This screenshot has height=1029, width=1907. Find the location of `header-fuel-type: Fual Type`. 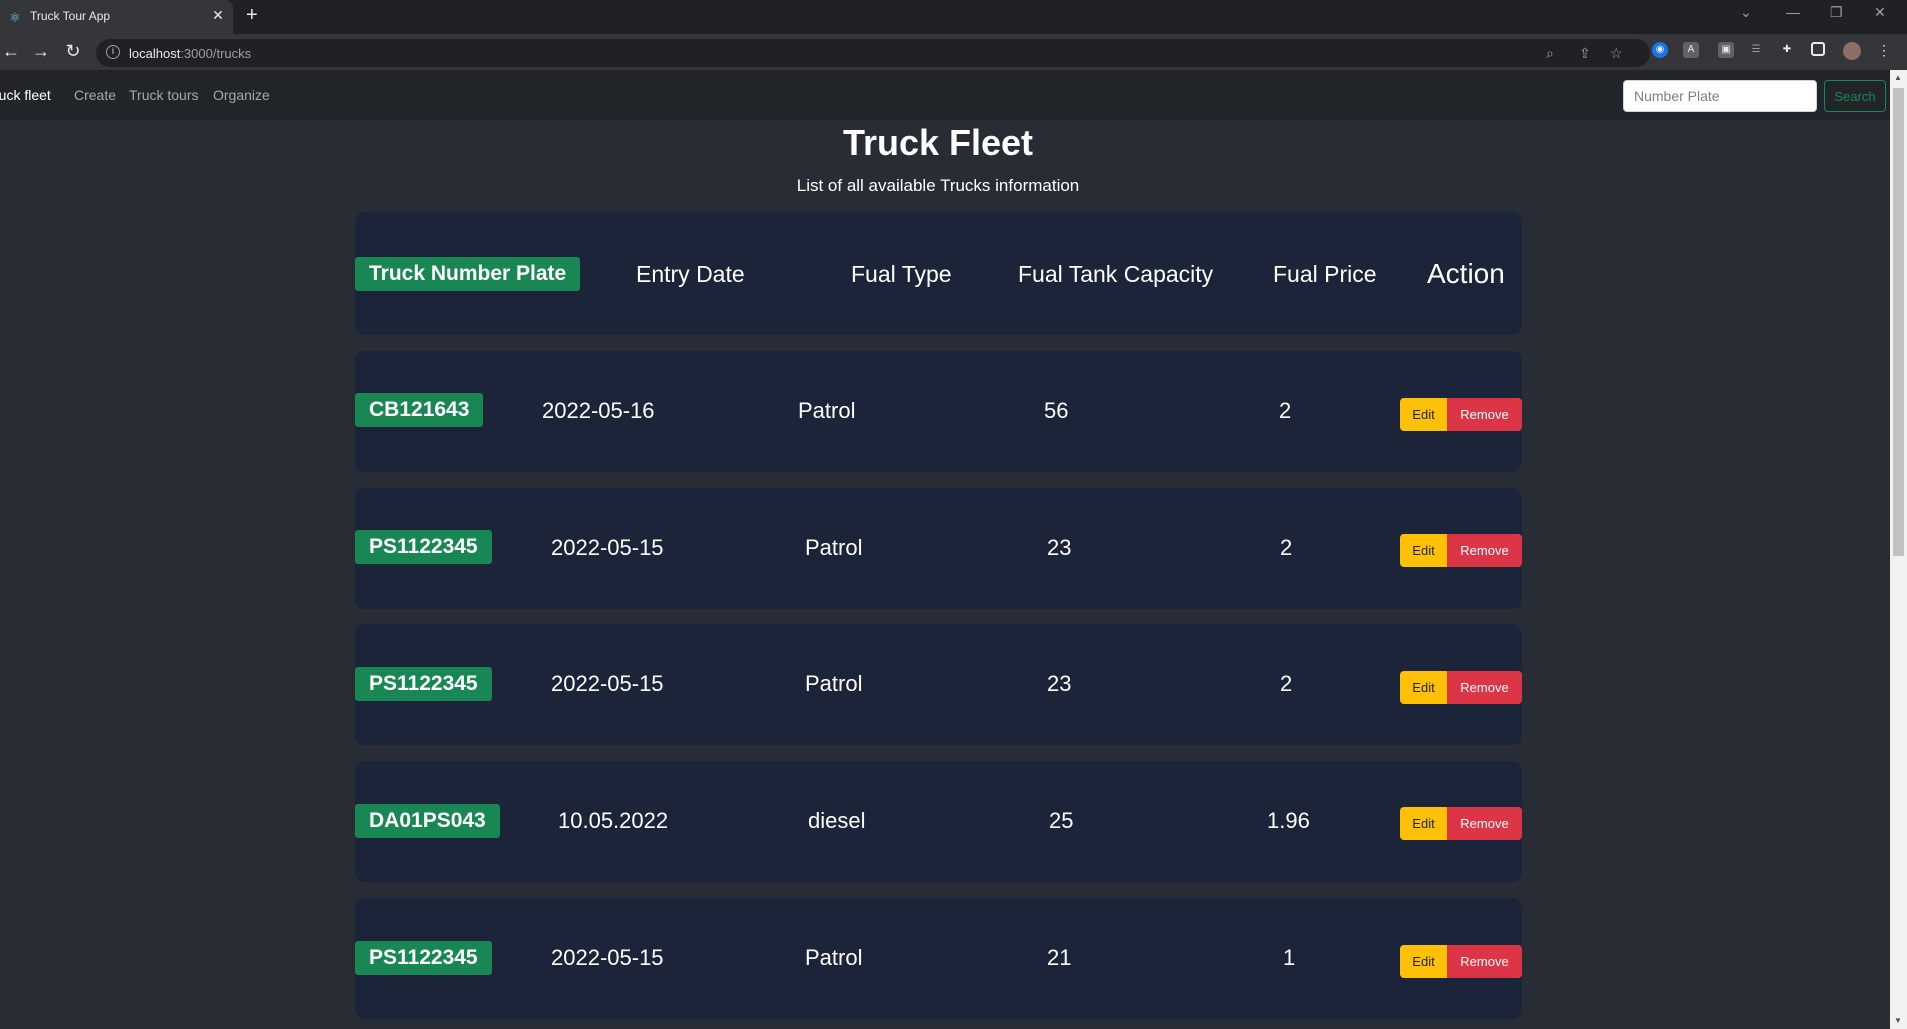

header-fuel-type: Fual Type is located at coordinates (901, 274).